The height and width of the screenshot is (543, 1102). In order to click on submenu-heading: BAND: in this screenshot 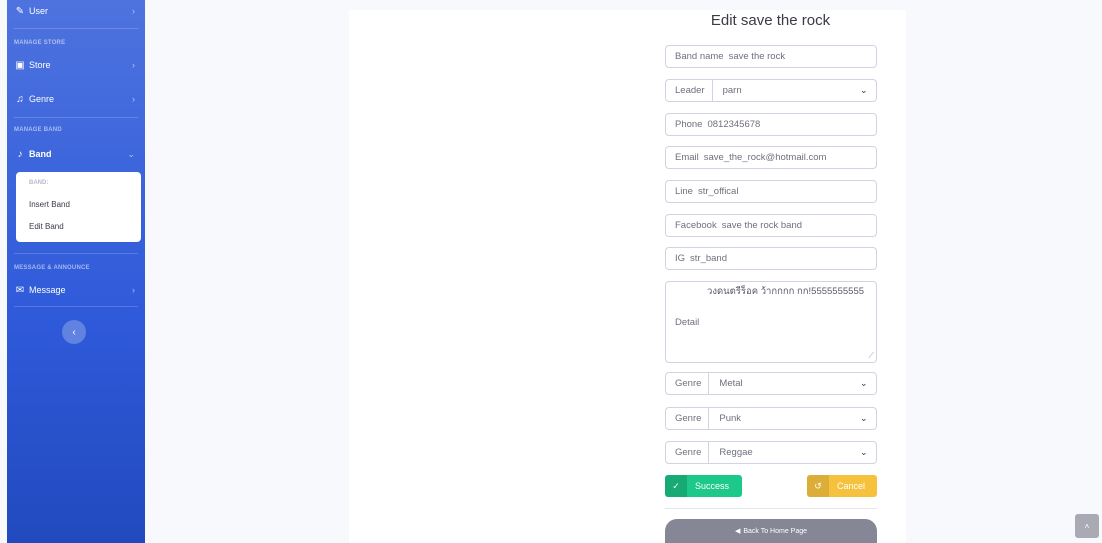, I will do `click(39, 183)`.